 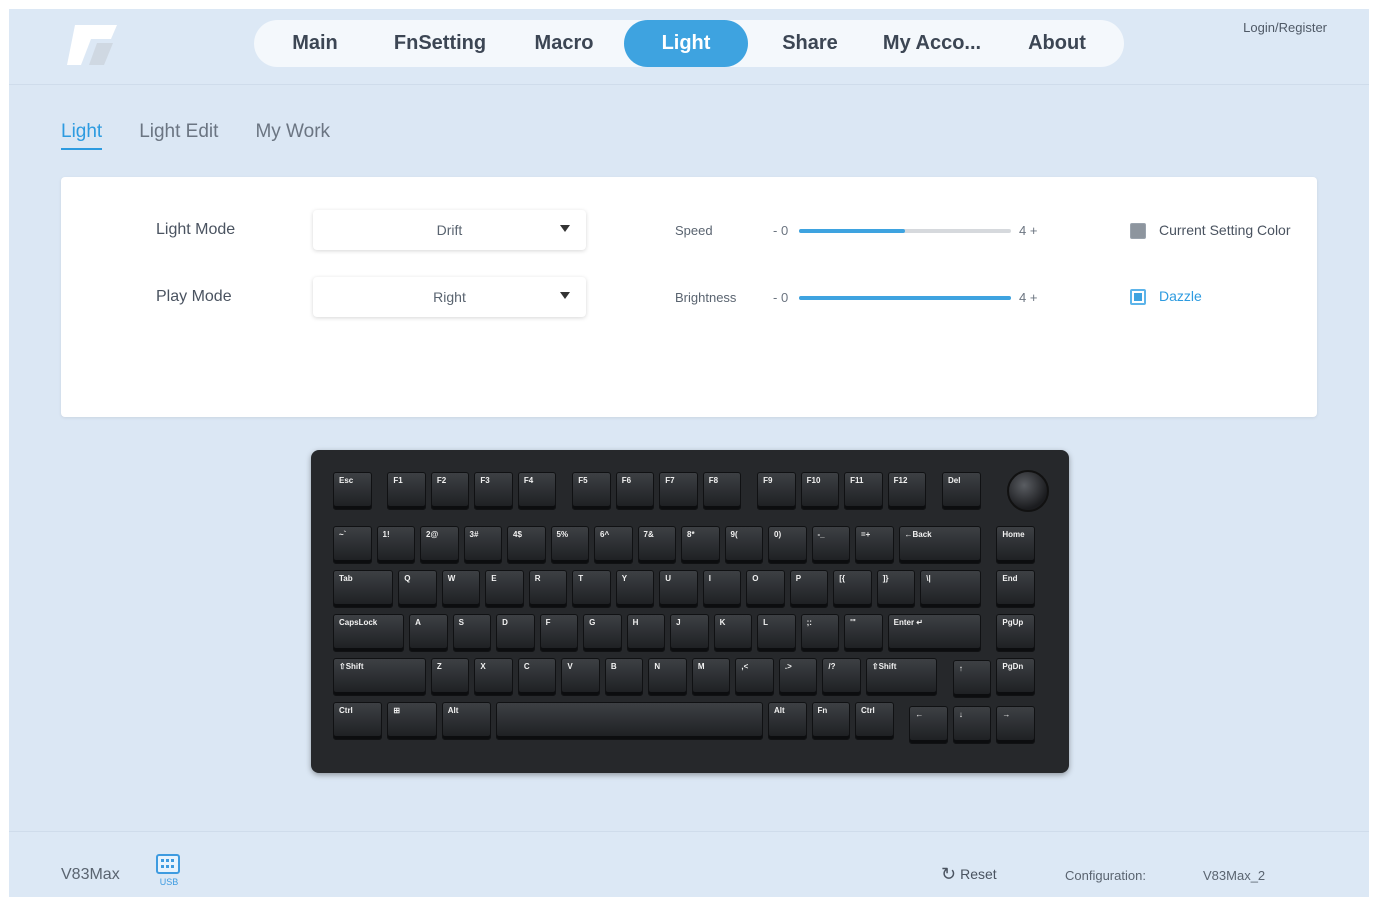 What do you see at coordinates (678, 589) in the screenshot?
I see `key: U` at bounding box center [678, 589].